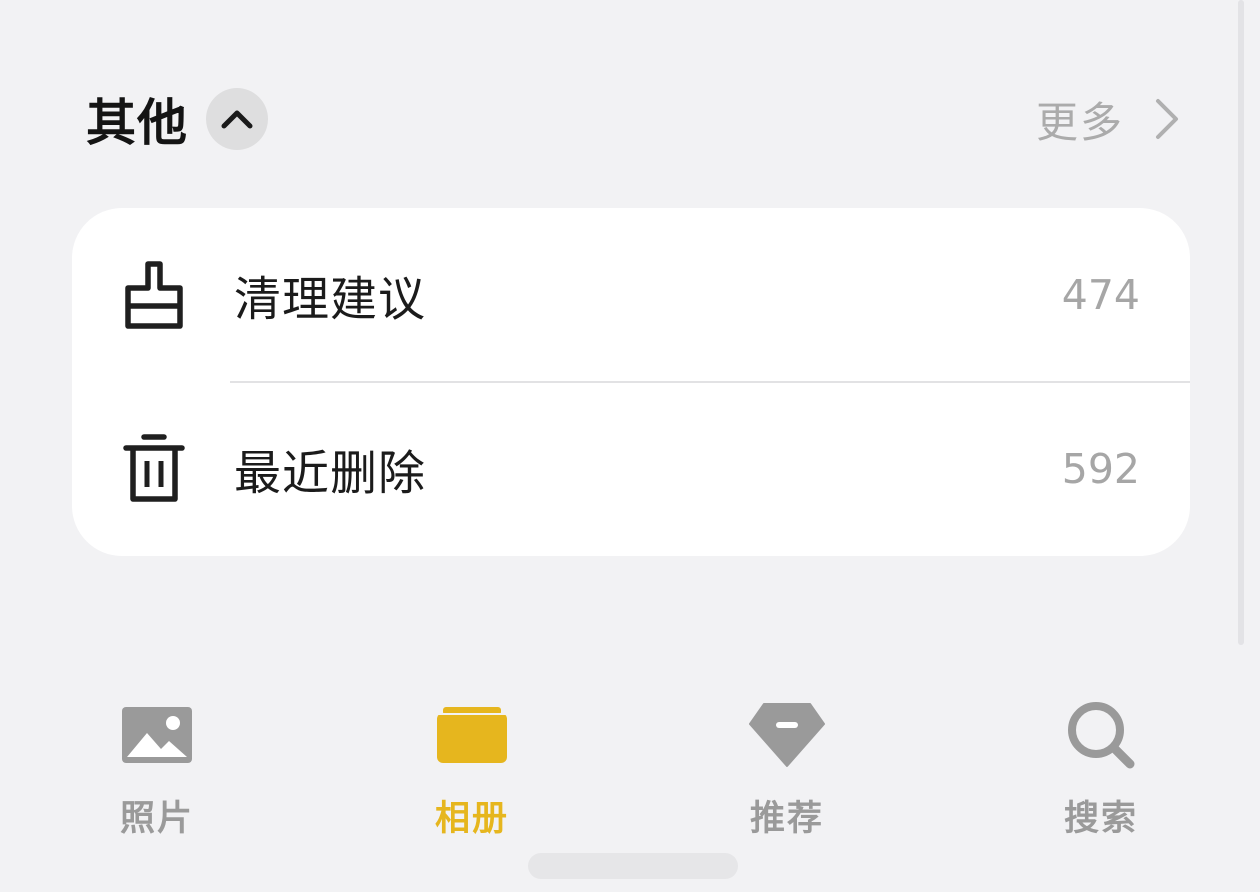 The width and height of the screenshot is (1260, 892). Describe the element at coordinates (633, 866) in the screenshot. I see `home-indicator` at that location.